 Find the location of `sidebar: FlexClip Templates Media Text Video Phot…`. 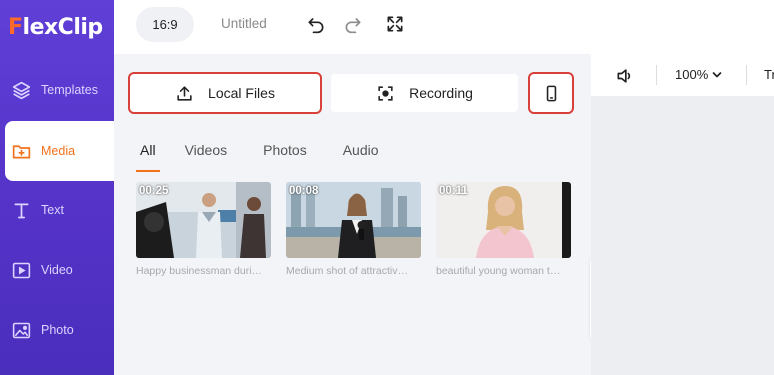

sidebar: FlexClip Templates Media Text Video Phot… is located at coordinates (57, 187).